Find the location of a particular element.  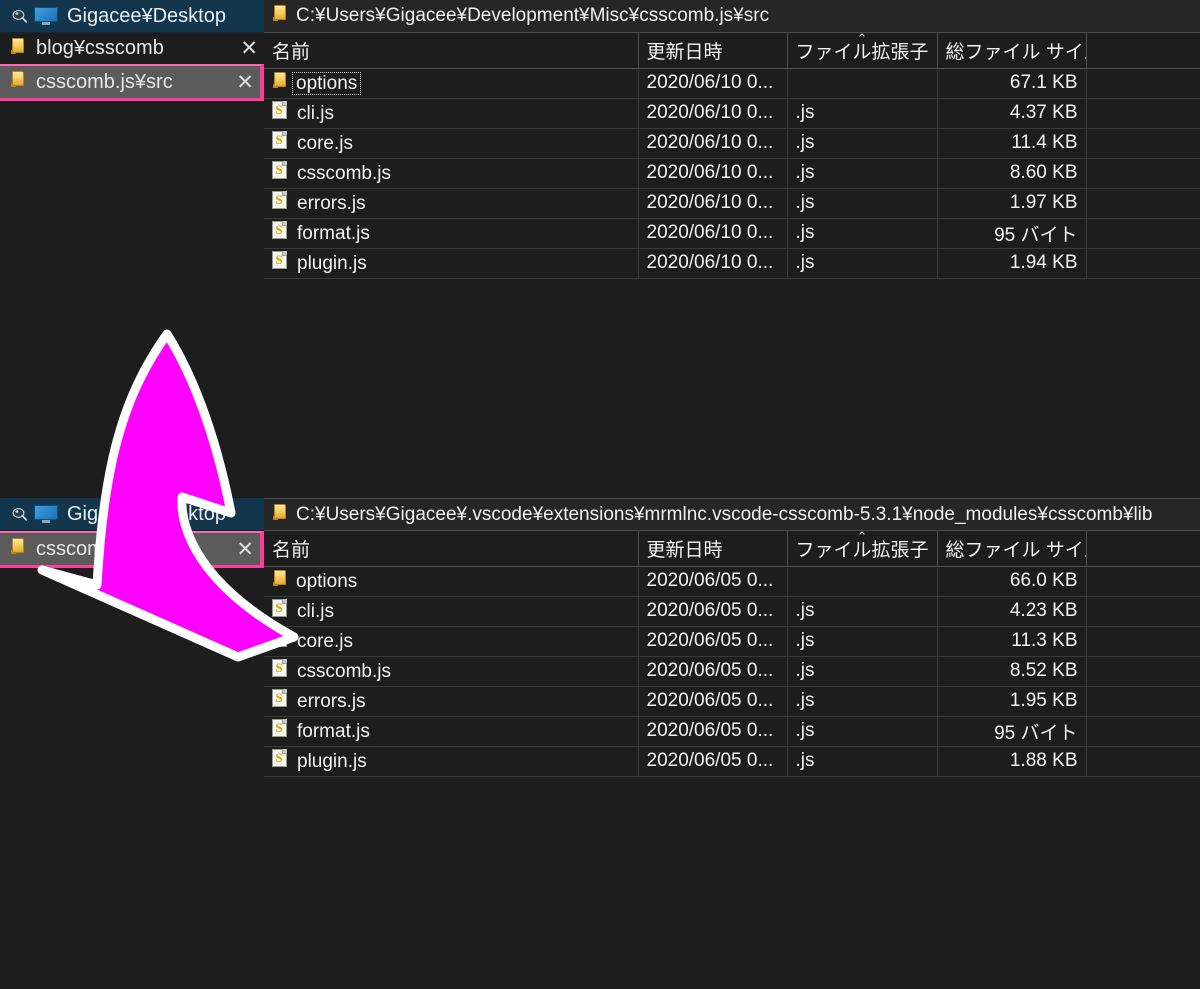

tab-strip-bottom: Gigacee¥Desktop csscomb.js¥src ✕ is located at coordinates (132, 533).